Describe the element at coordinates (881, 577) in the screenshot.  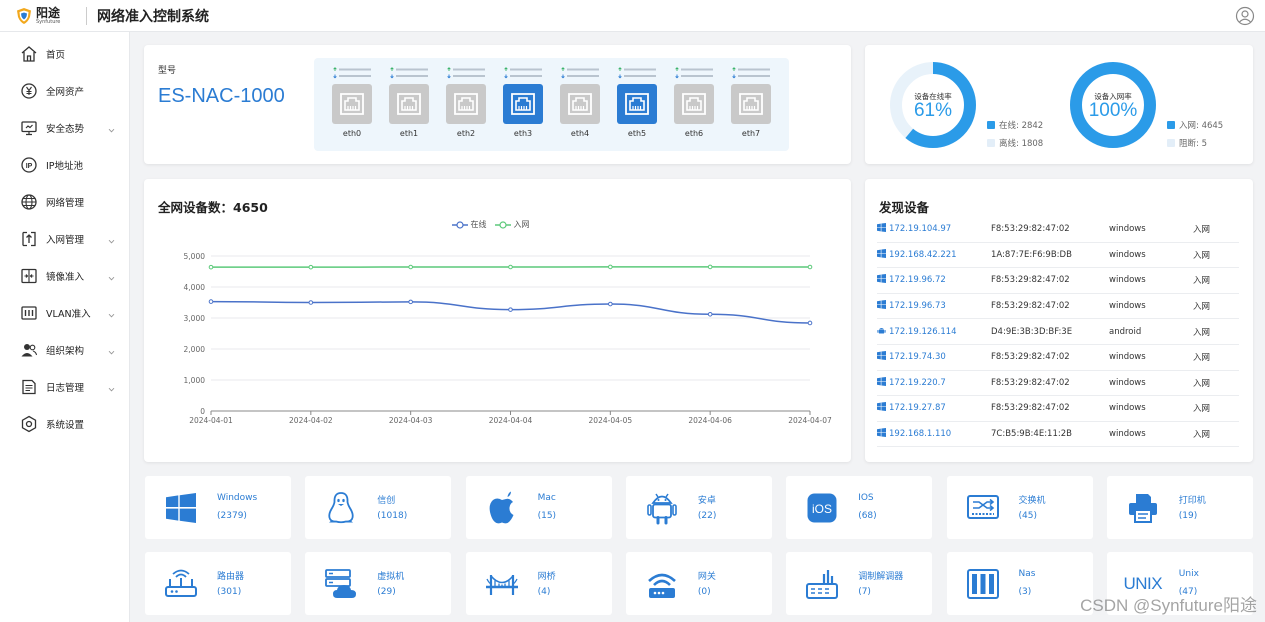
I see `device-type-name: 调制解调器` at that location.